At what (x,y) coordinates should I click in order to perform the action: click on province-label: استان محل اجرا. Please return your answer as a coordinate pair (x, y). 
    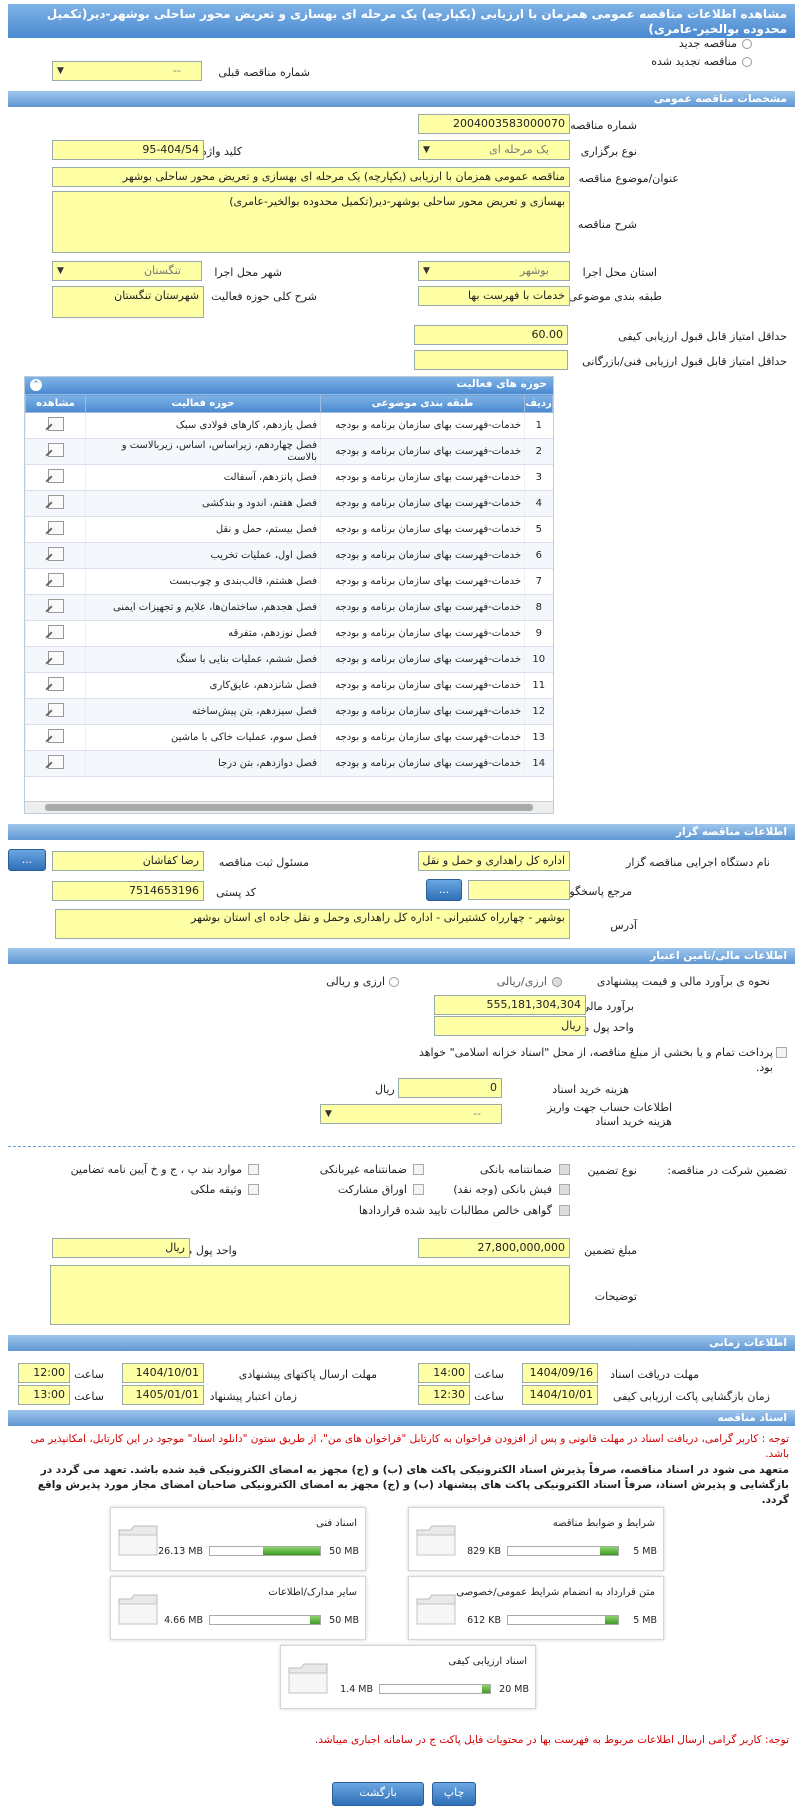
    Looking at the image, I should click on (619, 272).